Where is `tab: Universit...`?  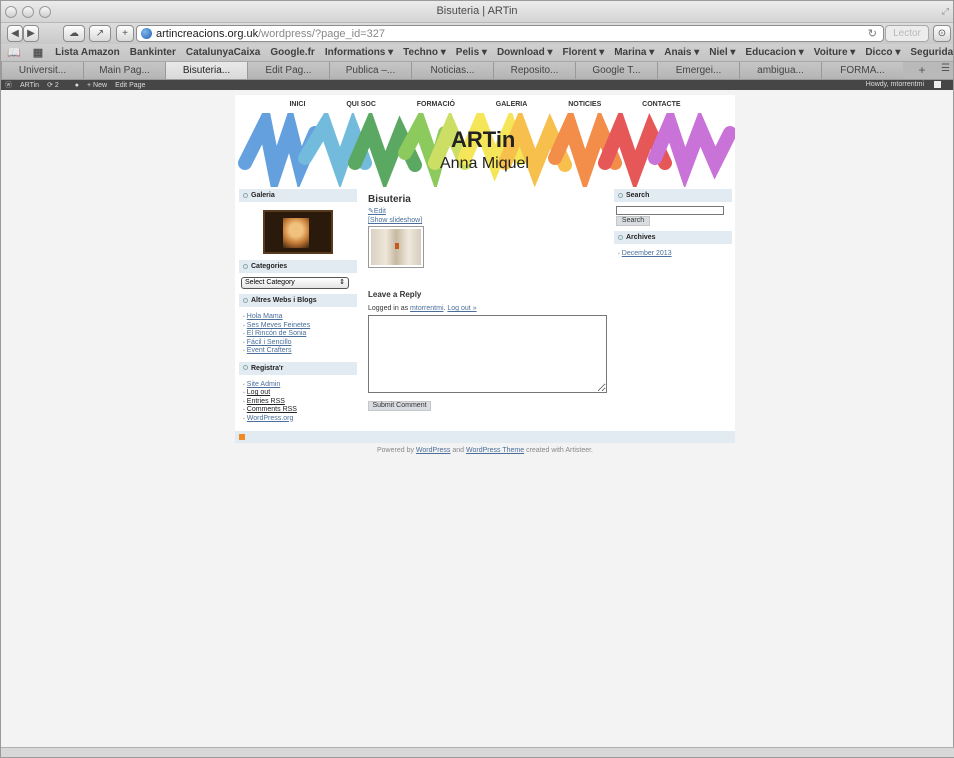
tab: Universit... is located at coordinates (42, 70).